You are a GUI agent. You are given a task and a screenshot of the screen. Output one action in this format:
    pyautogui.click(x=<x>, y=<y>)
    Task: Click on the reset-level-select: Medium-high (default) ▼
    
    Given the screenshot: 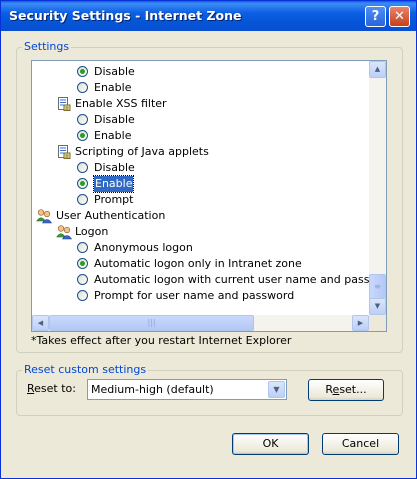 What is the action you would take?
    pyautogui.click(x=187, y=389)
    